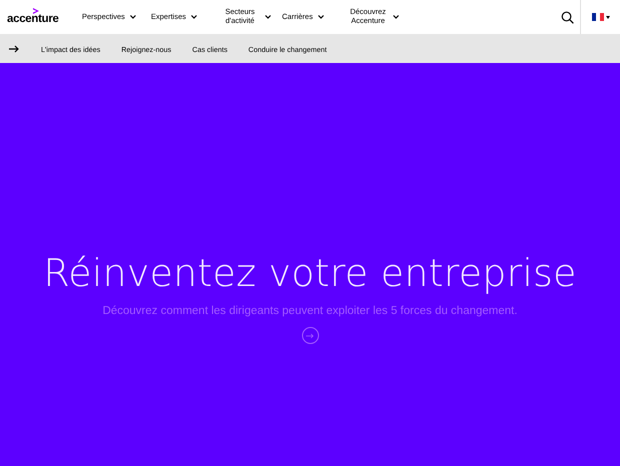 This screenshot has height=466, width=620. What do you see at coordinates (310, 311) in the screenshot?
I see `hero-subtitle: Découvrez comment les dirigeants peuvent exploiter les 5 forces du changement.` at bounding box center [310, 311].